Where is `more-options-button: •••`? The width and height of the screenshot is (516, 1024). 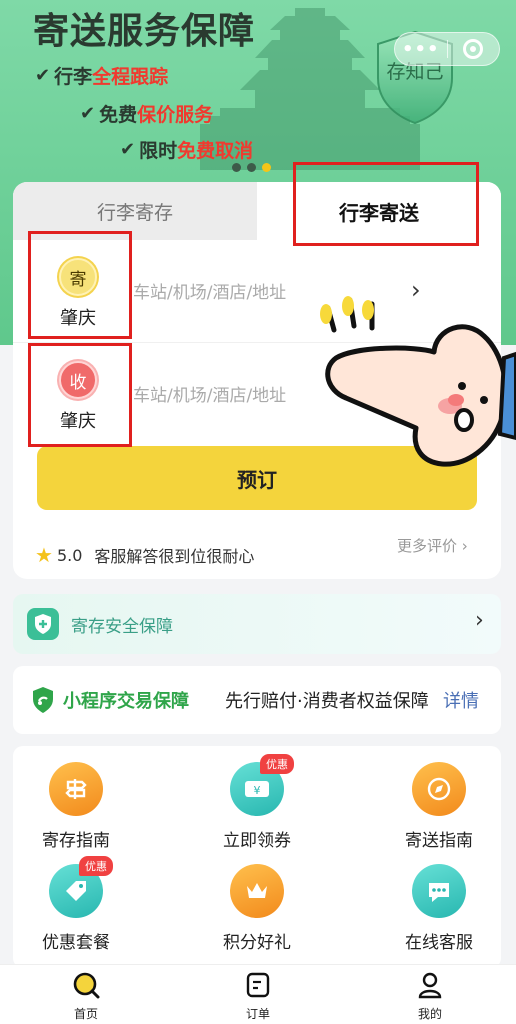
more-options-button: ••• is located at coordinates (421, 49).